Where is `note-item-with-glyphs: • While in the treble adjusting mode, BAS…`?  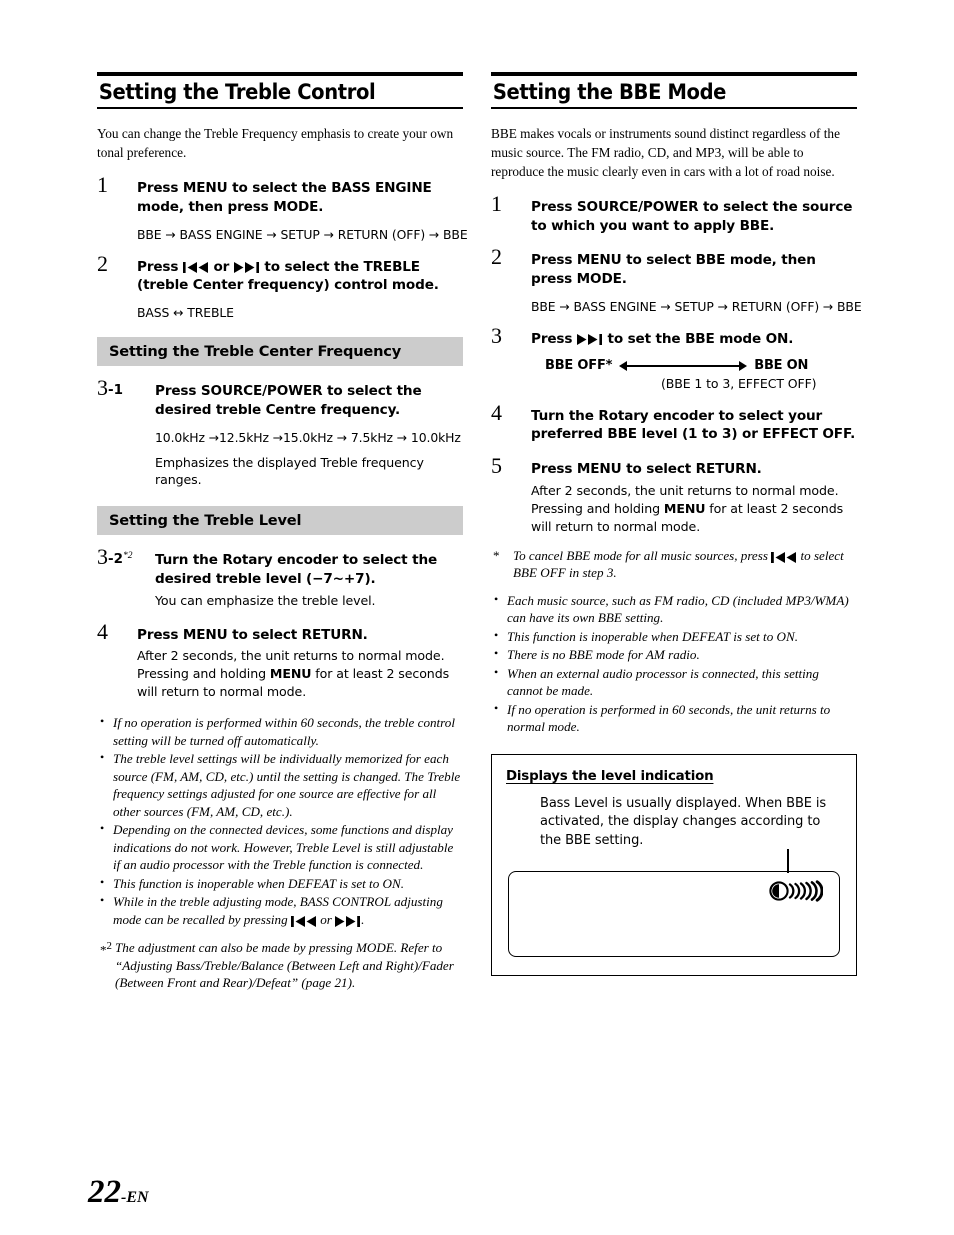 note-item-with-glyphs: • While in the treble adjusting mode, BAS… is located at coordinates (280, 910).